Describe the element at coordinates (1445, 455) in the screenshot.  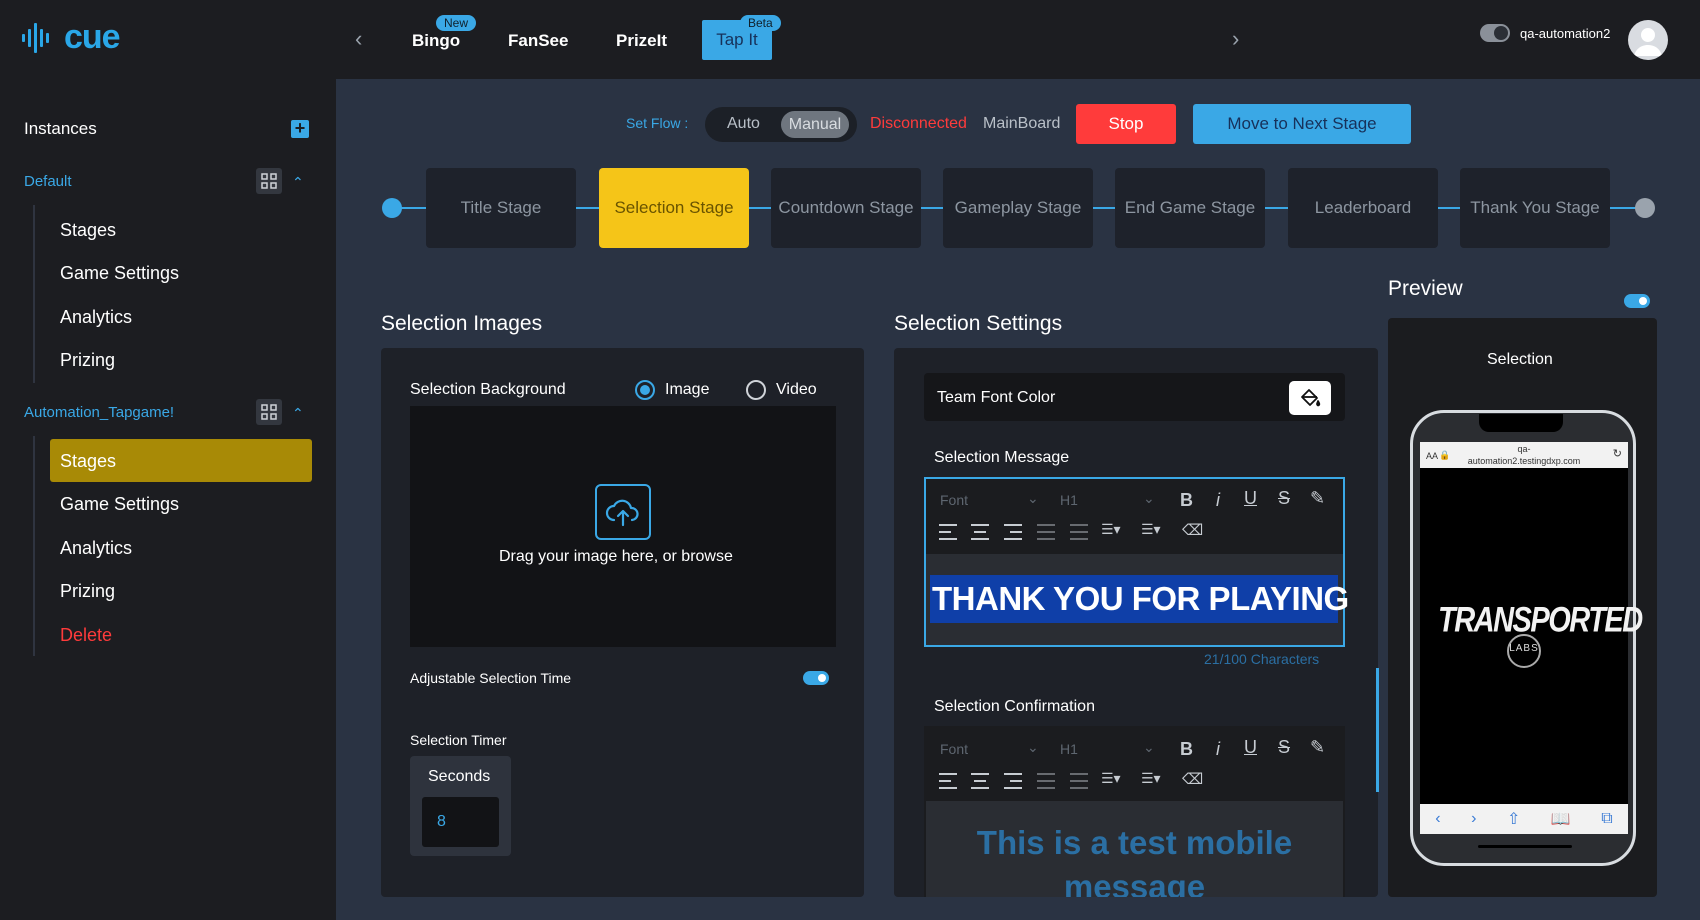
I see `lock-icon: 🔒` at that location.